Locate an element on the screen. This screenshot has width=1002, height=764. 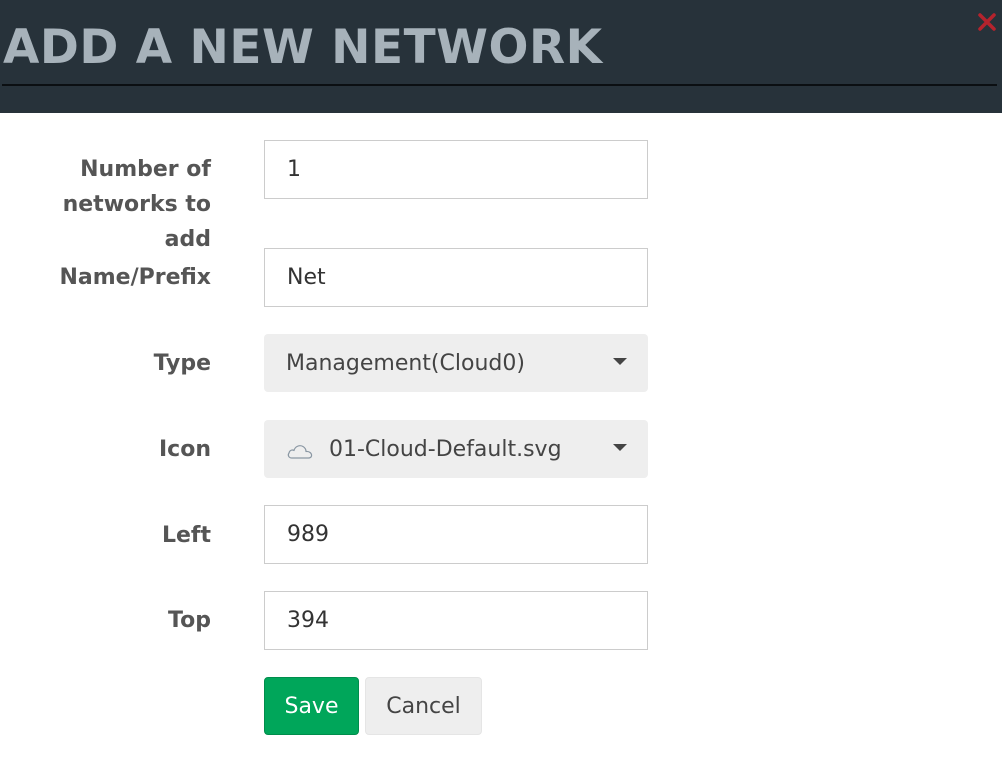
top-input is located at coordinates (456, 620).